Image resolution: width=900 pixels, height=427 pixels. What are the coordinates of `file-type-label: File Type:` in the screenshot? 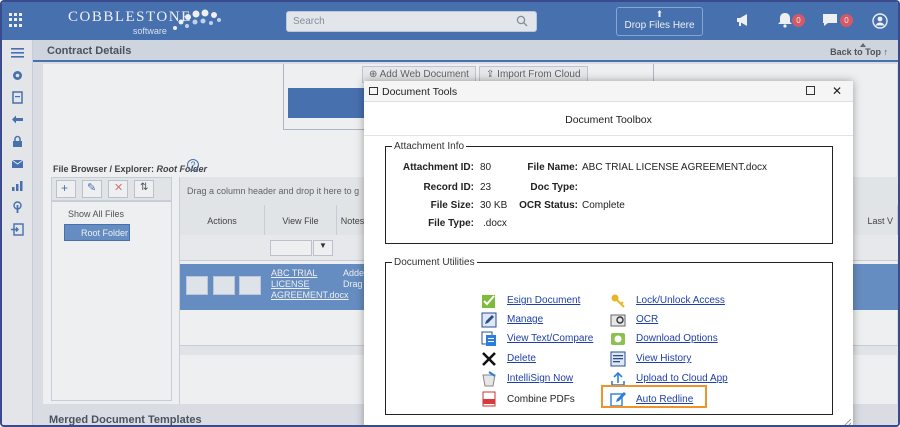 It's located at (451, 223).